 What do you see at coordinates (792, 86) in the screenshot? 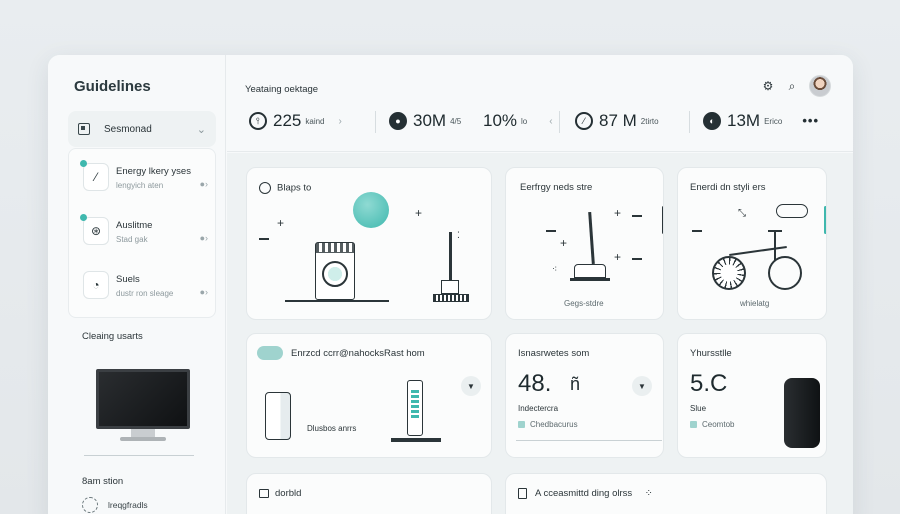
I see `search-icon: ⌕` at bounding box center [792, 86].